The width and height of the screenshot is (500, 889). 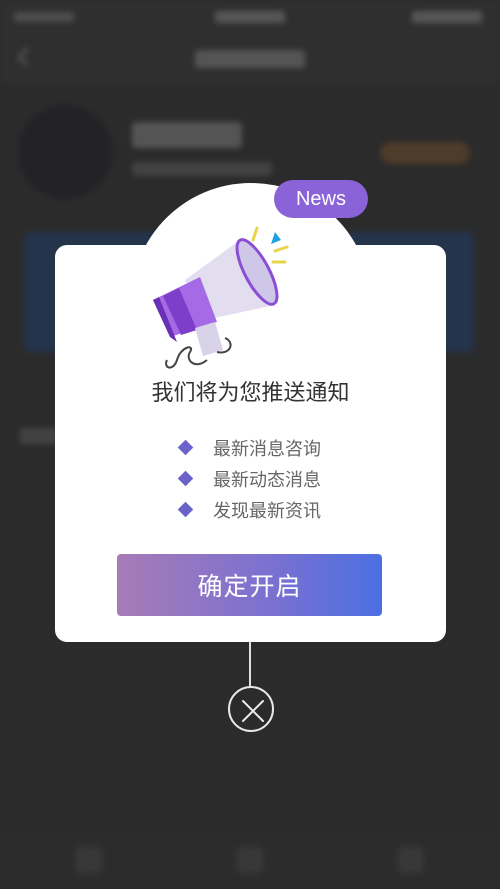 I want to click on status-bar, so click(x=250, y=17).